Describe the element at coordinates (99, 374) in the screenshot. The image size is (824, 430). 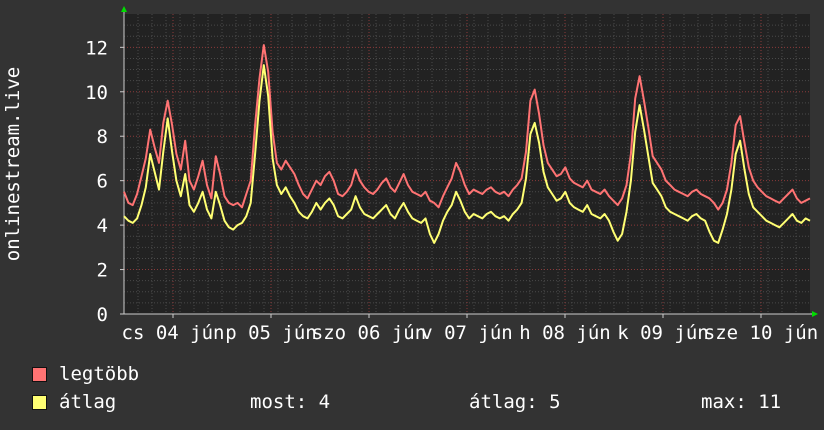
I see `legend-label-legtobb: legtöbb` at that location.